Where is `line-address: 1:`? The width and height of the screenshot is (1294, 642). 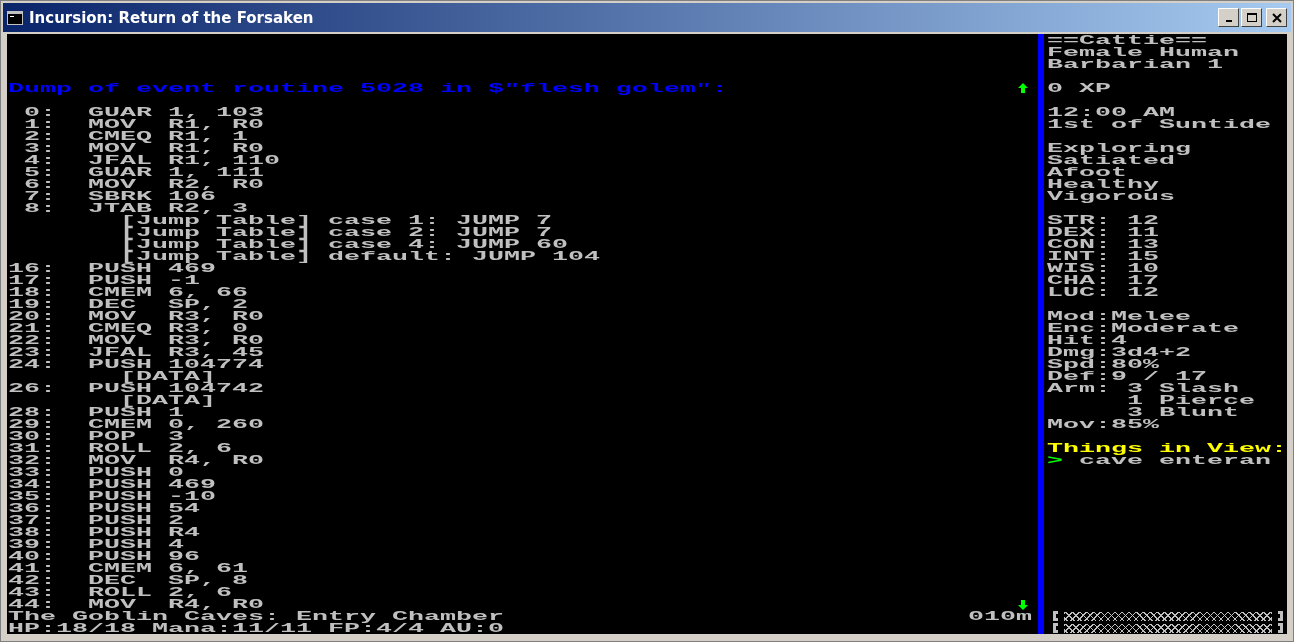
line-address: 1: is located at coordinates (40, 124).